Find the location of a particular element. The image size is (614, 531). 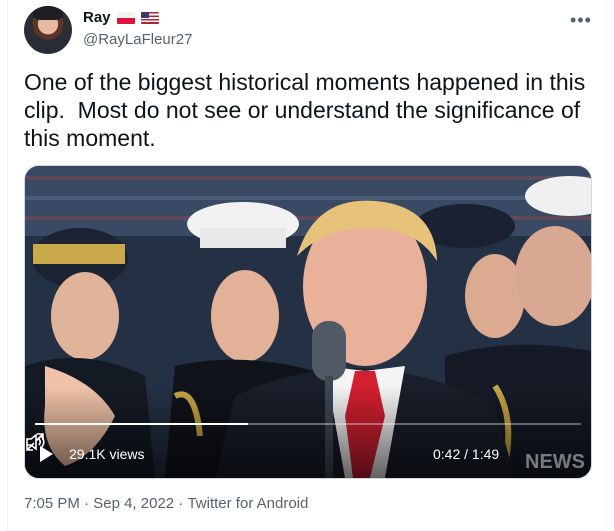

avatar is located at coordinates (48, 30).